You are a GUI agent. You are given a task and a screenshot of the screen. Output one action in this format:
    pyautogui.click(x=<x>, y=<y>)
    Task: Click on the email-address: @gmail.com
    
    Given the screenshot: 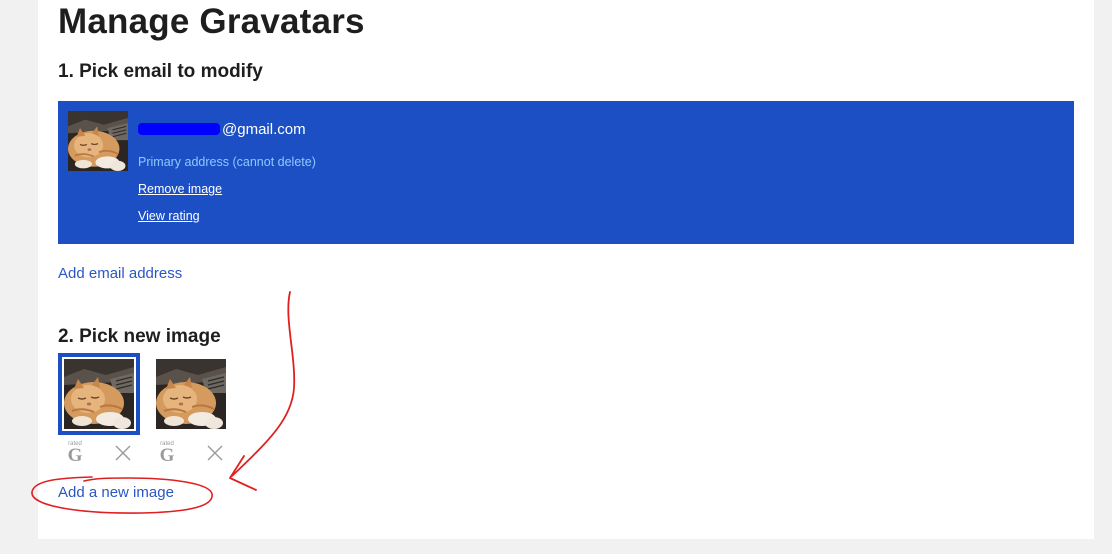 What is the action you would take?
    pyautogui.click(x=222, y=129)
    